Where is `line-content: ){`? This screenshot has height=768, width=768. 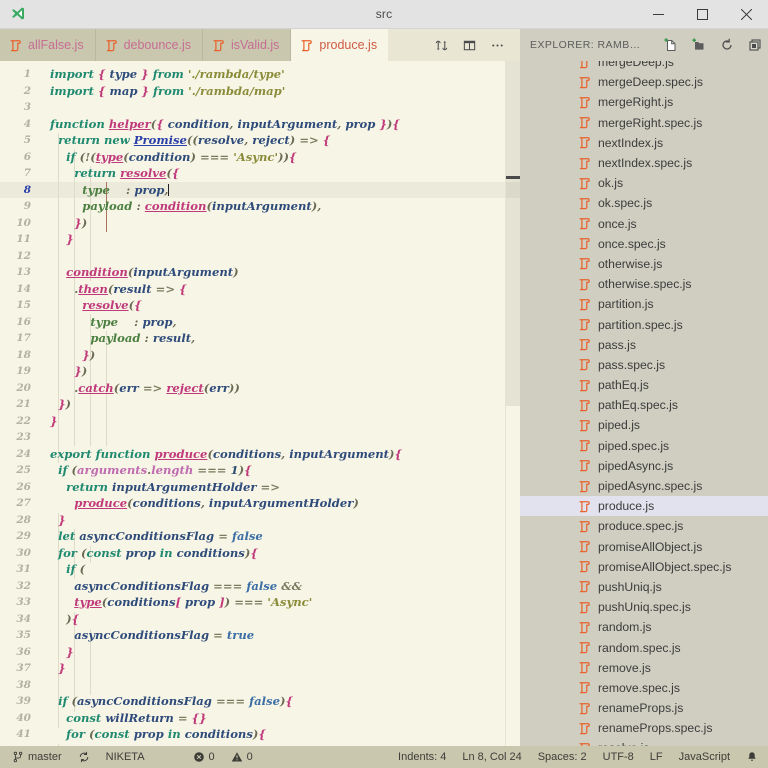 line-content: ){ is located at coordinates (60, 619).